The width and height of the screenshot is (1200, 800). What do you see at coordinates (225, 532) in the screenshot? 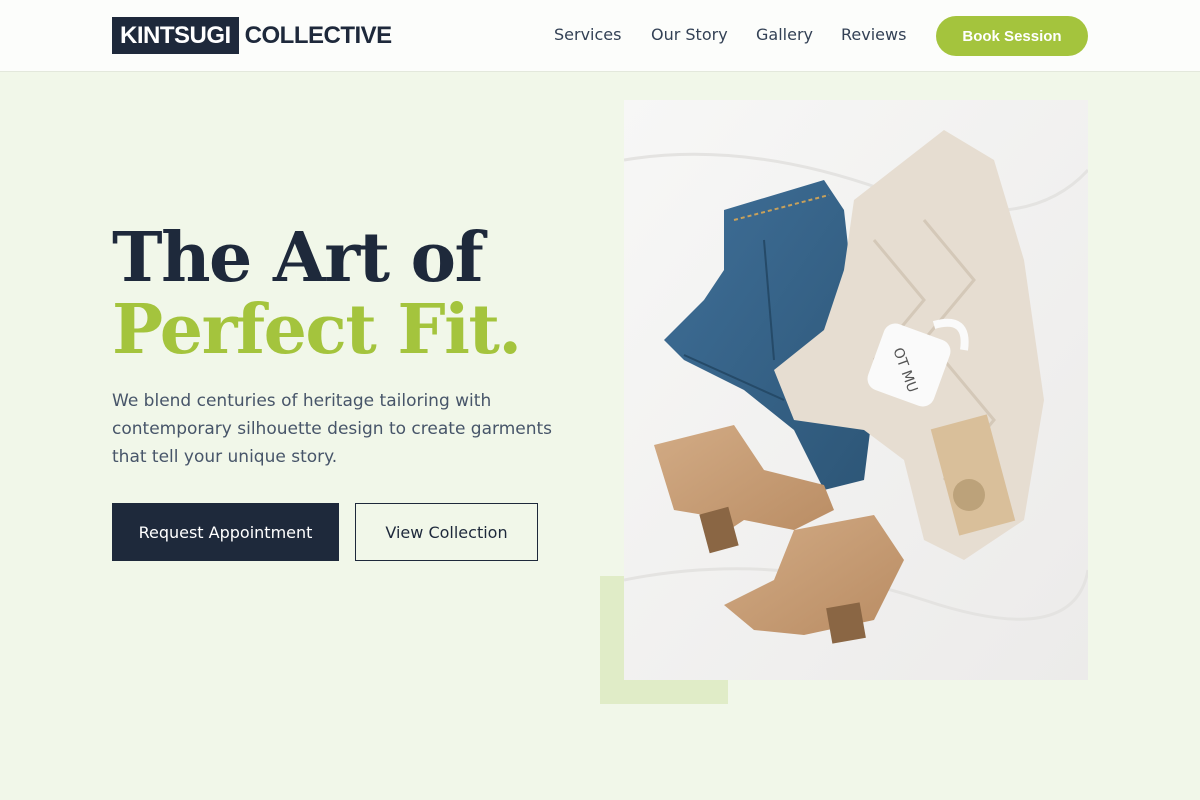
I see `request-appointment-button: Request Appointment` at bounding box center [225, 532].